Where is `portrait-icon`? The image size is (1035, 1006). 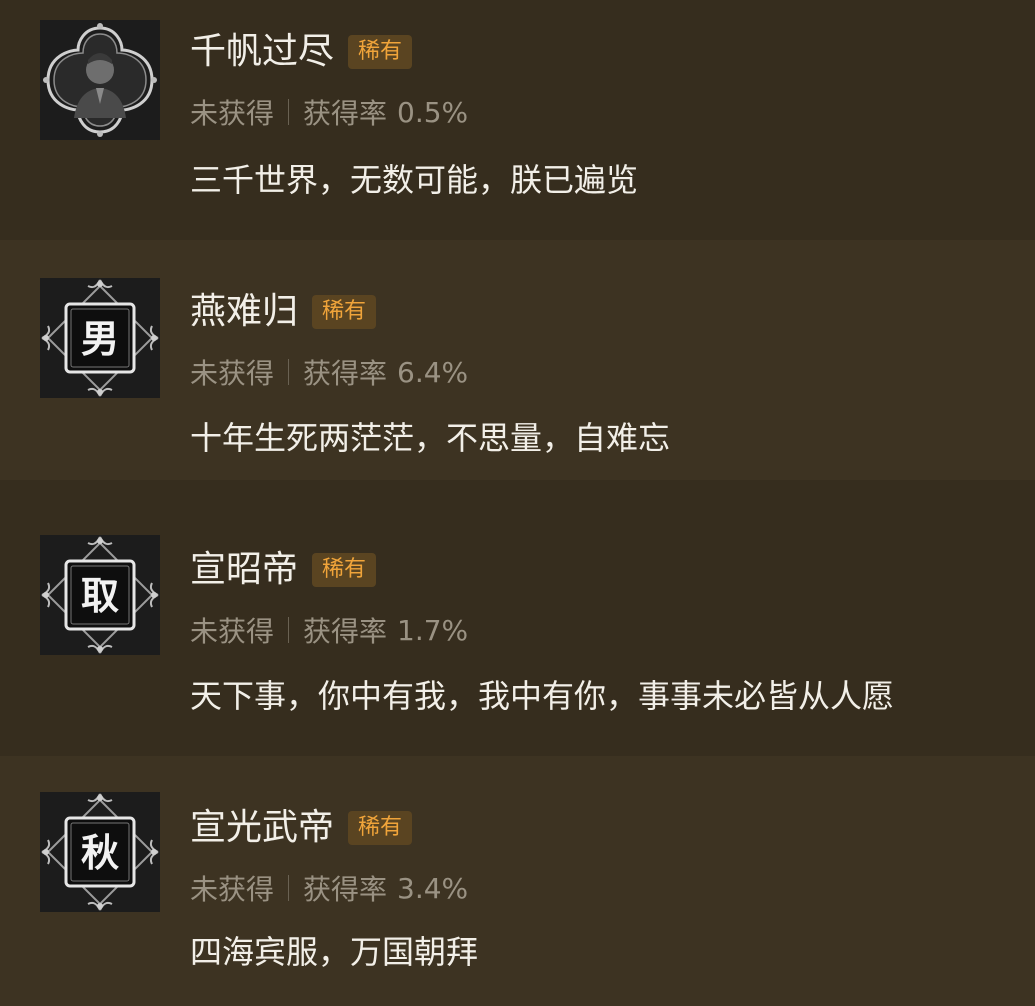
portrait-icon is located at coordinates (100, 80).